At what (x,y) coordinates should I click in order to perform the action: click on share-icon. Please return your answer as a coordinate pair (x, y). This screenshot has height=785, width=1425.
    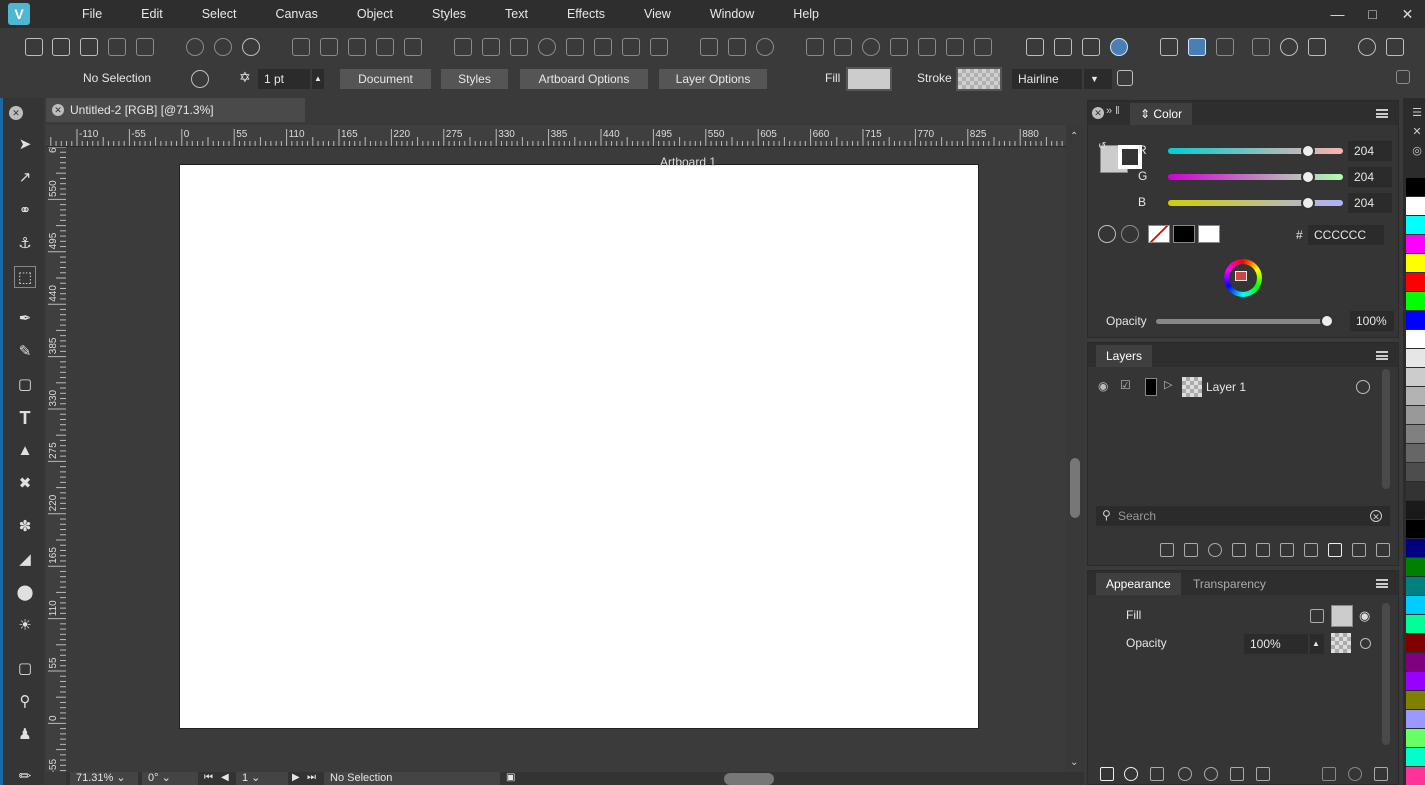
    Looking at the image, I should click on (117, 47).